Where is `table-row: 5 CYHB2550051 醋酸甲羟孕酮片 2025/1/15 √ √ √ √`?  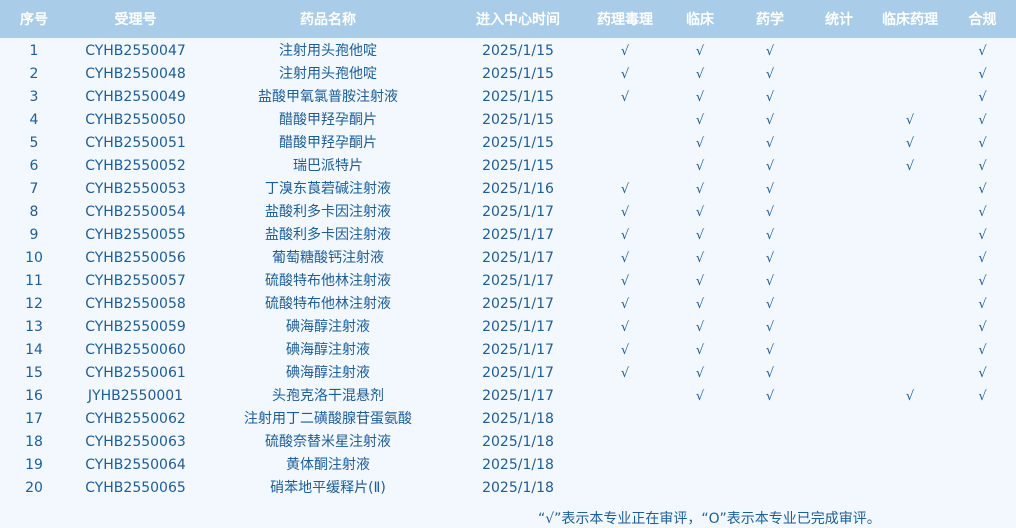
table-row: 5 CYHB2550051 醋酸甲羟孕酮片 2025/1/15 √ √ √ √ is located at coordinates (508, 143).